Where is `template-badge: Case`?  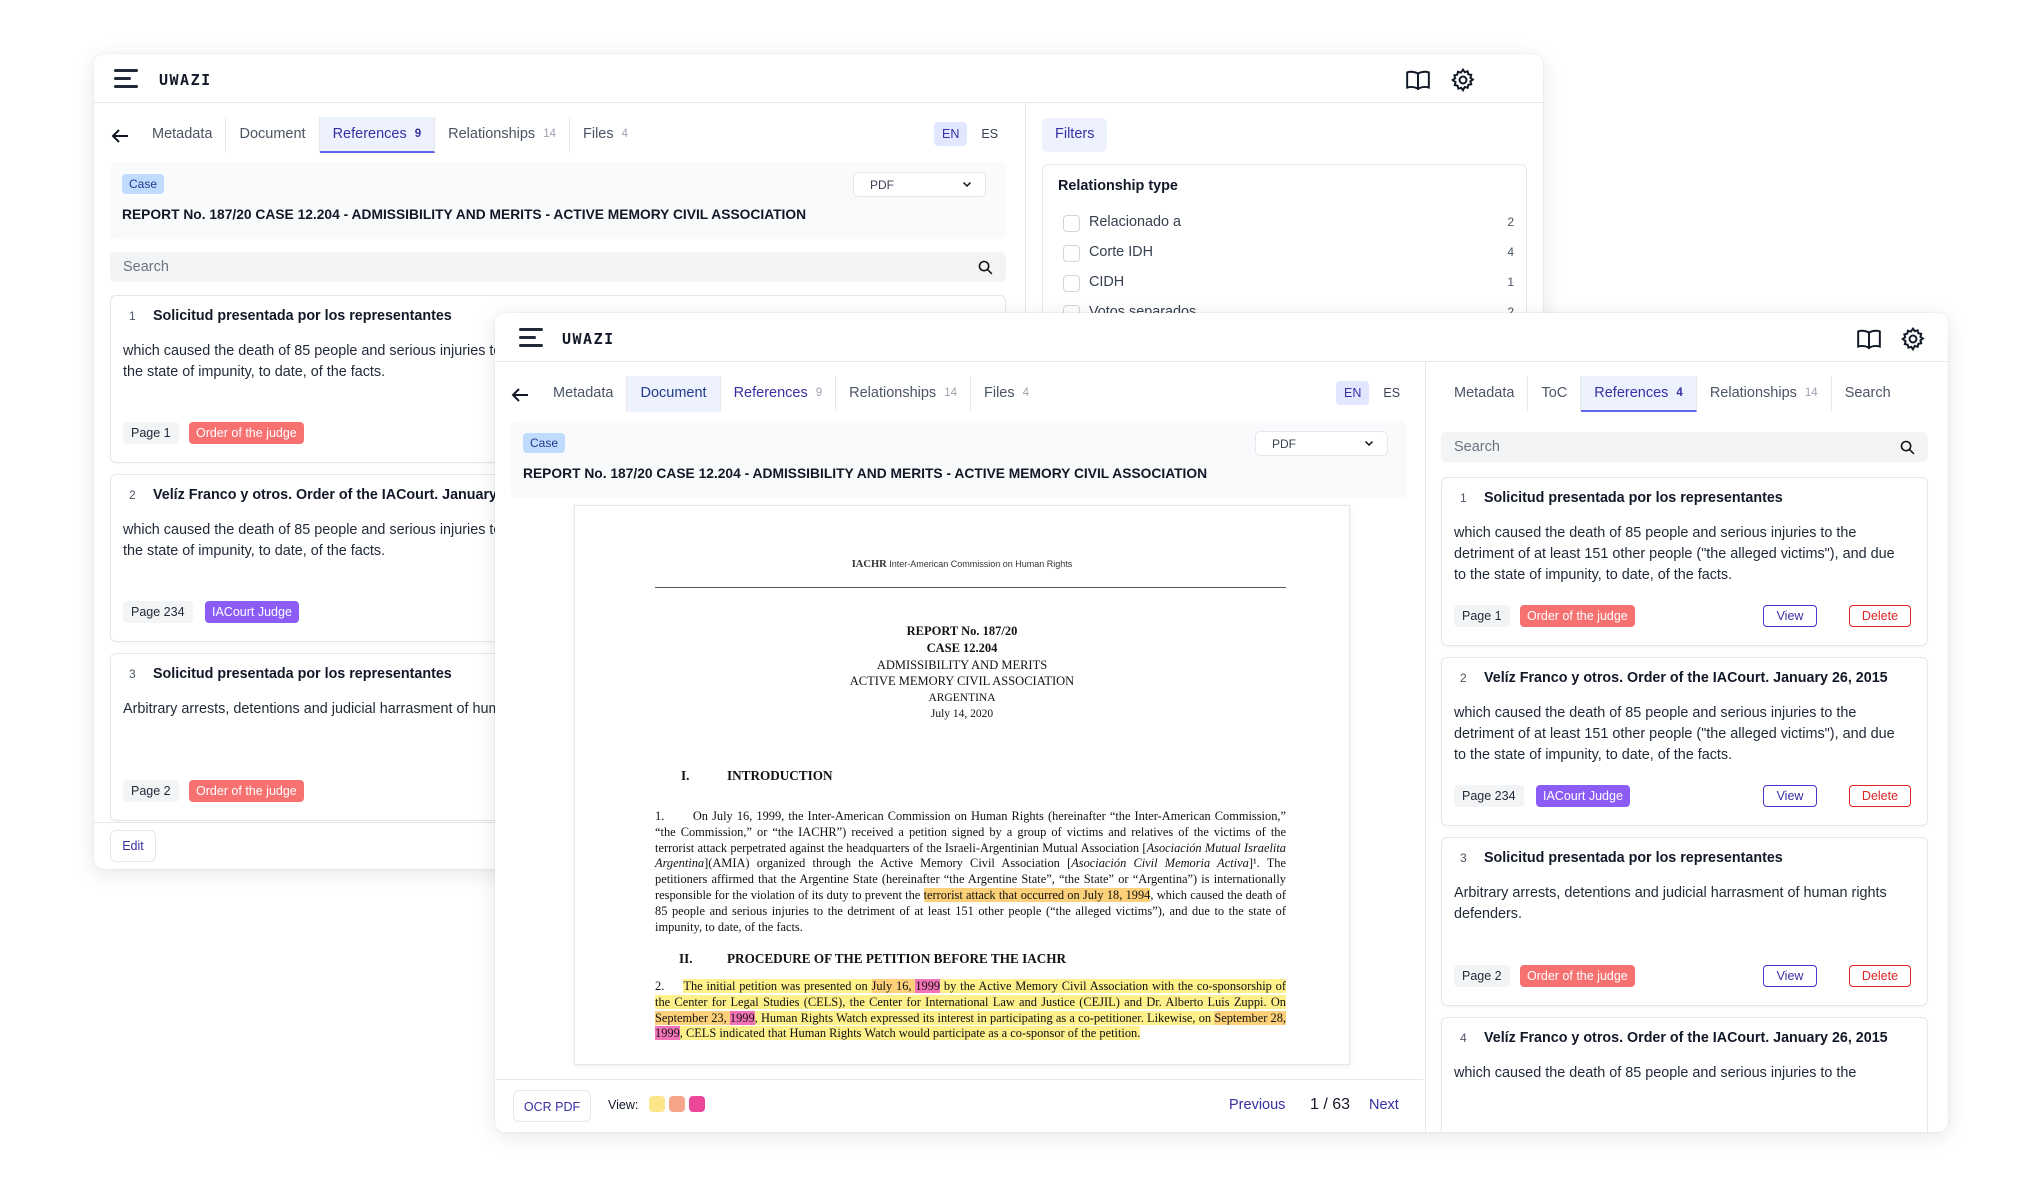 template-badge: Case is located at coordinates (544, 443).